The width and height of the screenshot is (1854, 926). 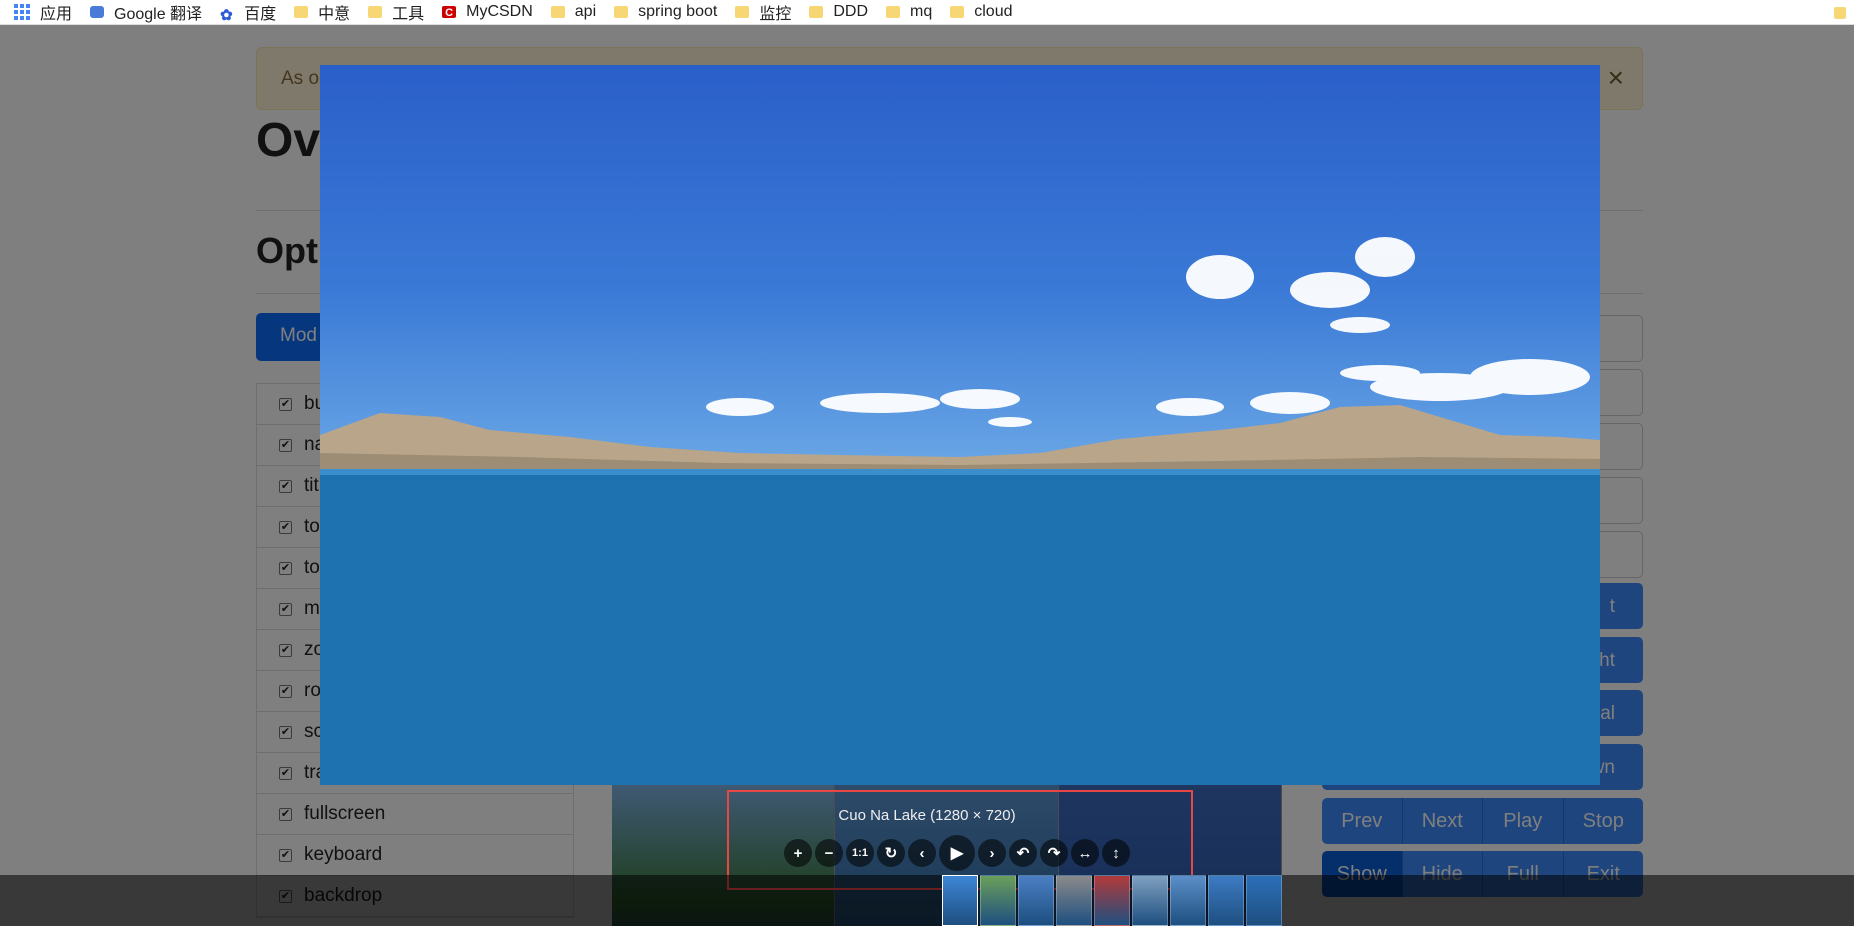 What do you see at coordinates (334, 14) in the screenshot?
I see `bookmark-label: 中意` at bounding box center [334, 14].